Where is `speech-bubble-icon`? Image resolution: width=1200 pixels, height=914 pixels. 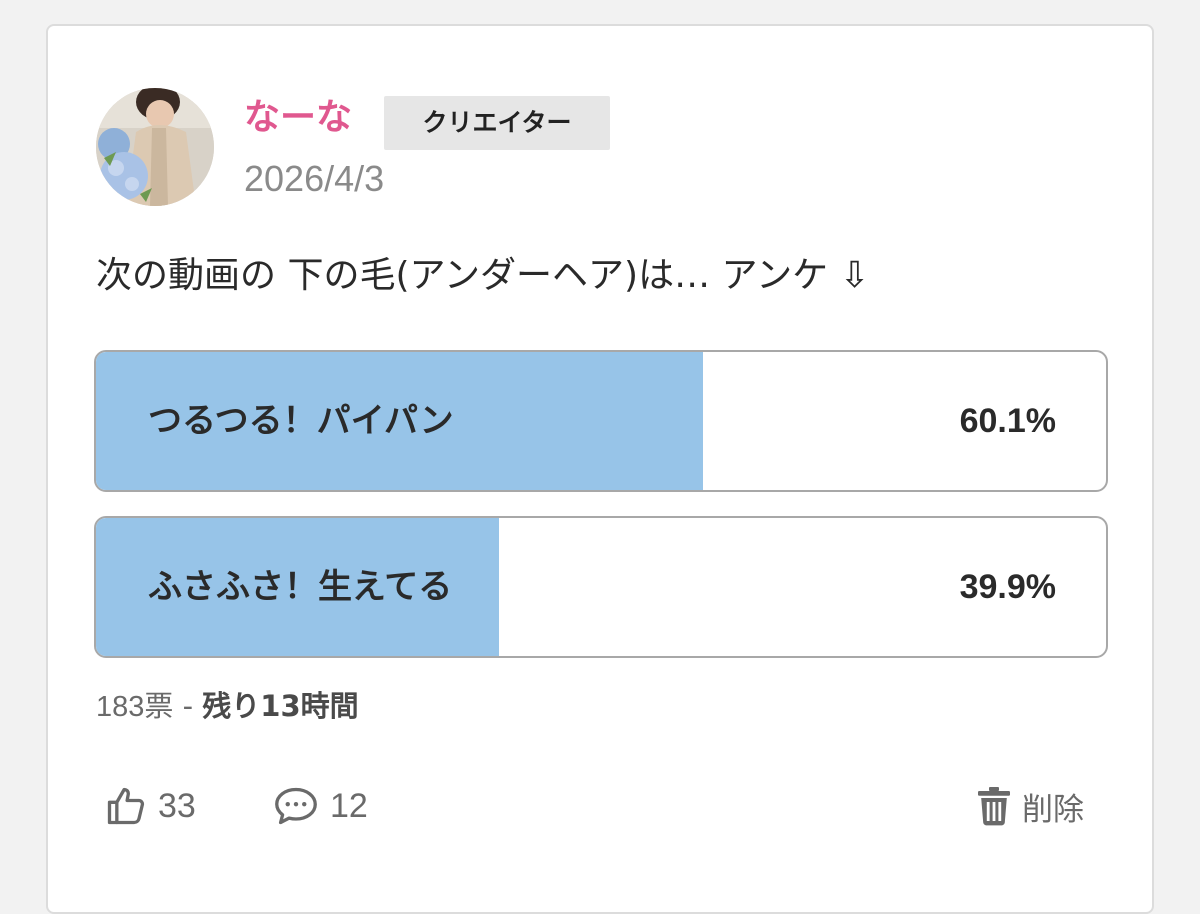
speech-bubble-icon is located at coordinates (296, 806).